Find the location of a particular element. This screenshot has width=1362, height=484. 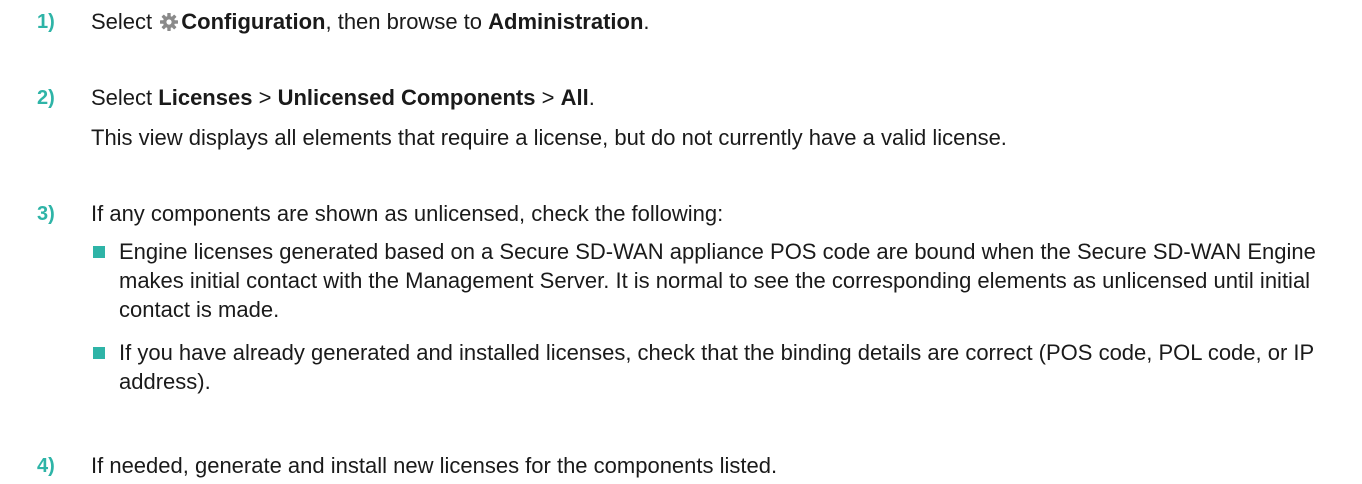

menu-licenses: Licenses is located at coordinates (205, 97).